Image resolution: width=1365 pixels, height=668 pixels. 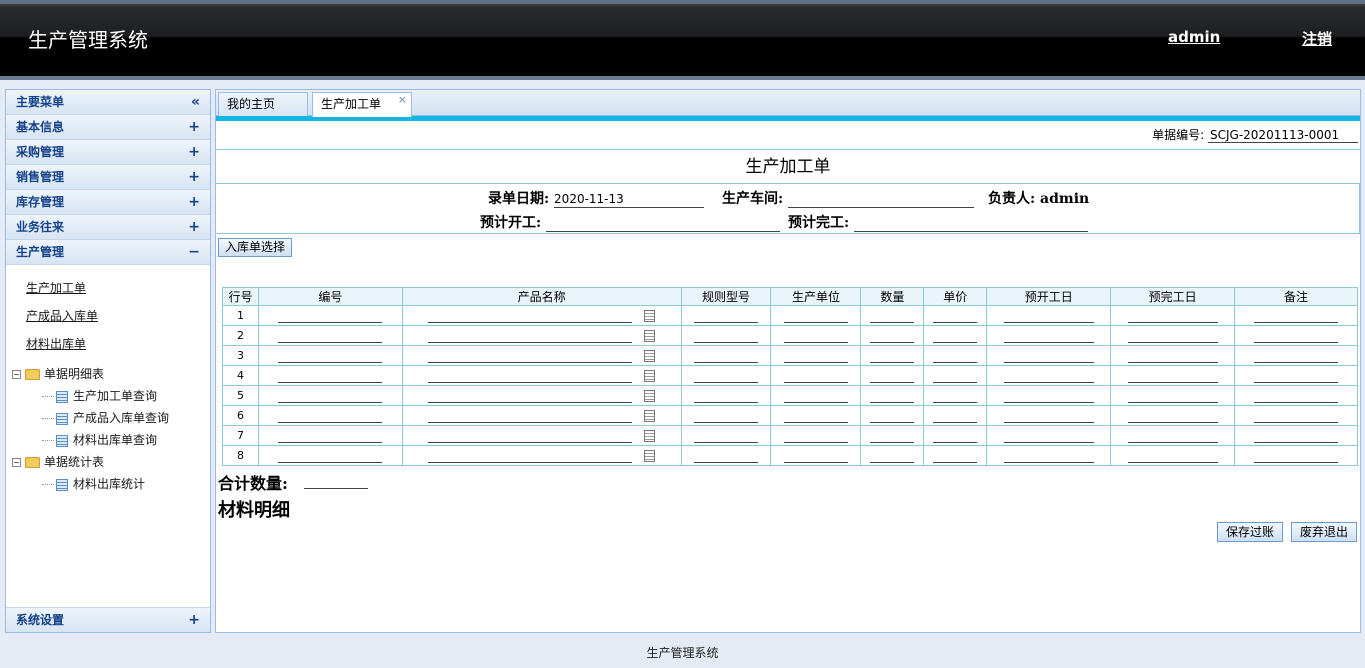 What do you see at coordinates (629, 200) in the screenshot?
I see `entry-date-field: 2020-11-13` at bounding box center [629, 200].